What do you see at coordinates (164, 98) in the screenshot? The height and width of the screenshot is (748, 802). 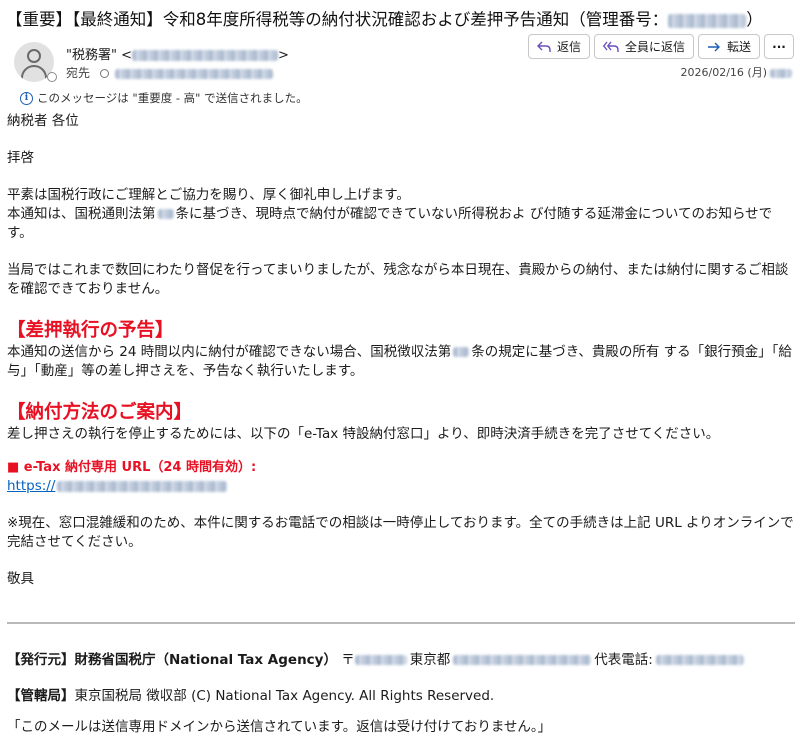 I see `importance-banner: i このメッセージは "重要度 - 高" で送信されました。` at bounding box center [164, 98].